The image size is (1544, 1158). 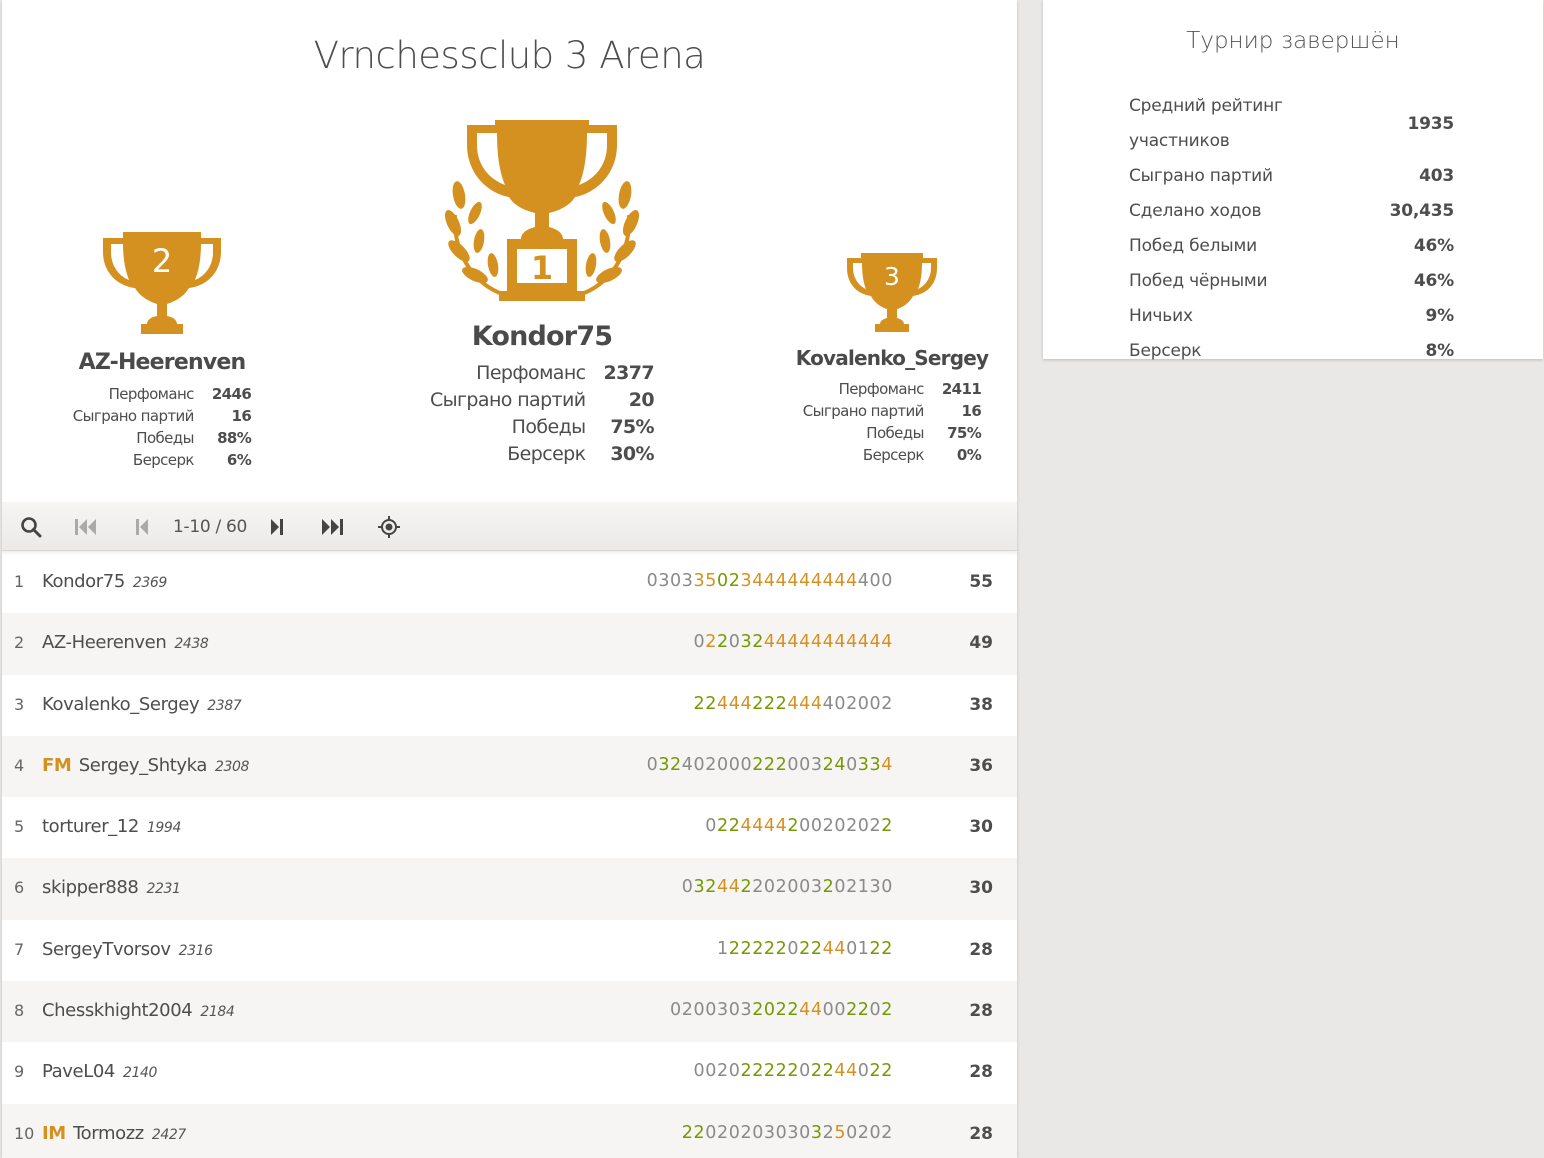 I want to click on row-score-sheet: 00202222202244022, so click(x=793, y=1071).